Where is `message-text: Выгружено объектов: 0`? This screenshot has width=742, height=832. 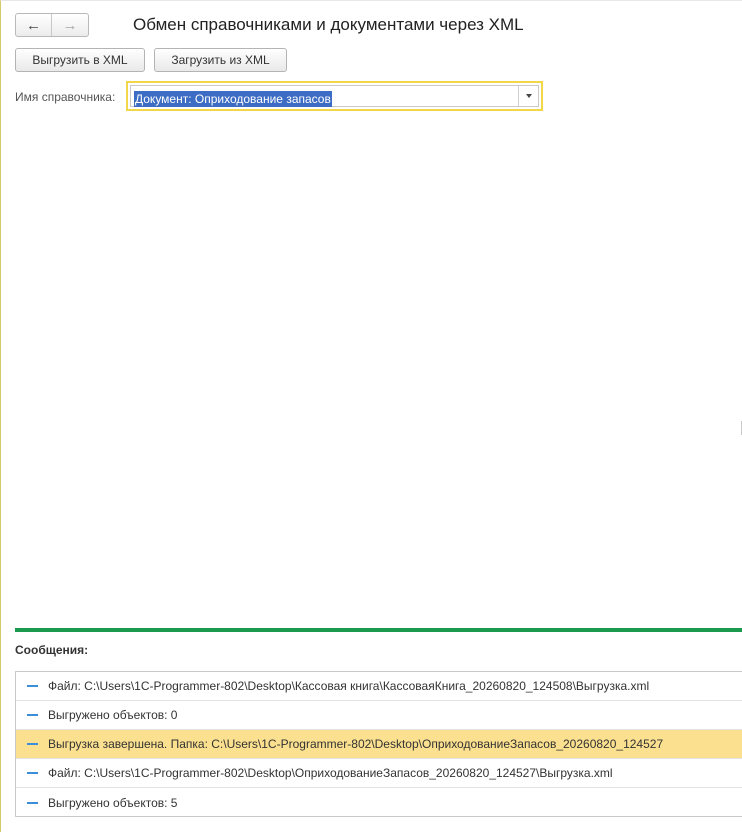
message-text: Выгружено объектов: 0 is located at coordinates (113, 715).